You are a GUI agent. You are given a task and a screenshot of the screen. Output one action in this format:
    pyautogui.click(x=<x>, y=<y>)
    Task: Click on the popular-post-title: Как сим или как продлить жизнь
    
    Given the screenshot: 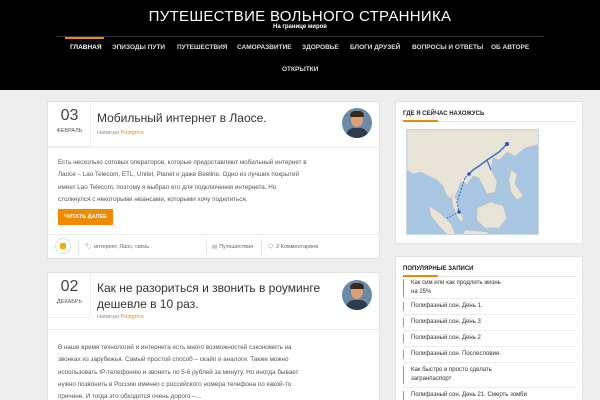 What is the action you would take?
    pyautogui.click(x=490, y=283)
    